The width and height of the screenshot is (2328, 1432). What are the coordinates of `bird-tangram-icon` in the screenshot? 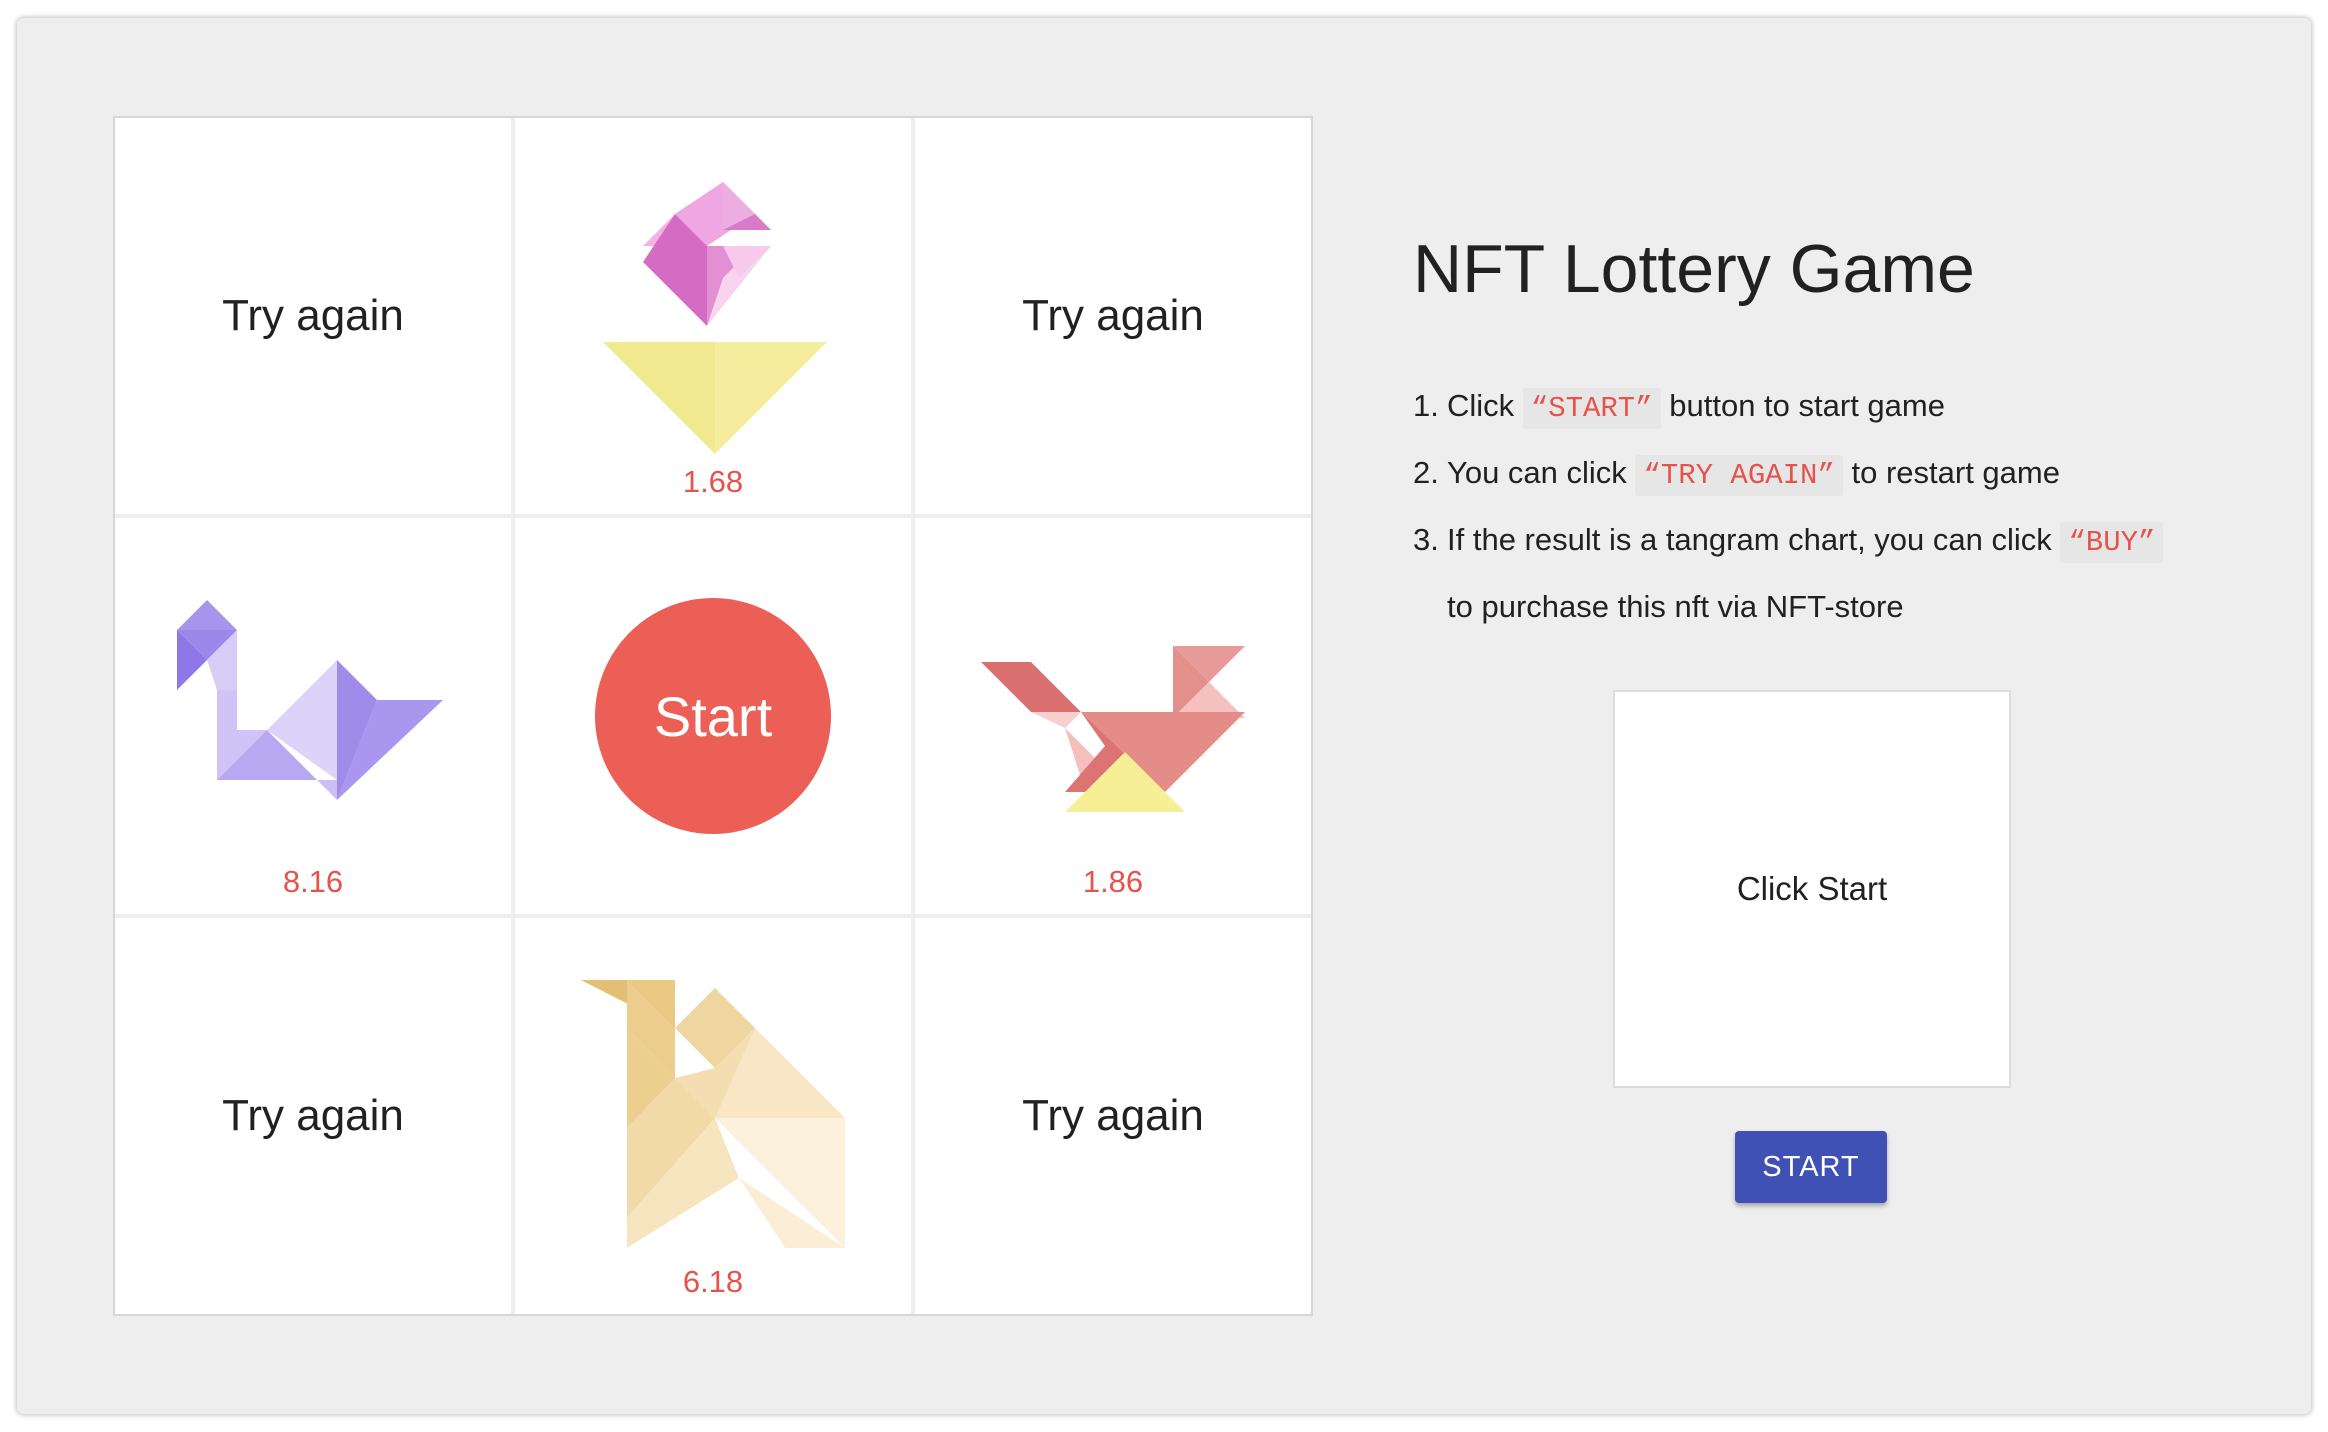 It's located at (1113, 729).